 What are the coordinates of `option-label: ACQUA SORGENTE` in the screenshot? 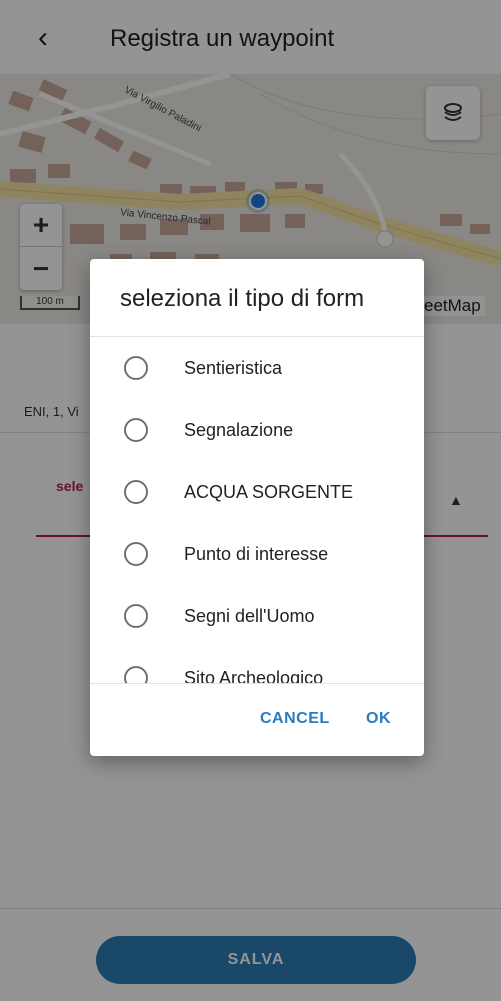 It's located at (269, 491).